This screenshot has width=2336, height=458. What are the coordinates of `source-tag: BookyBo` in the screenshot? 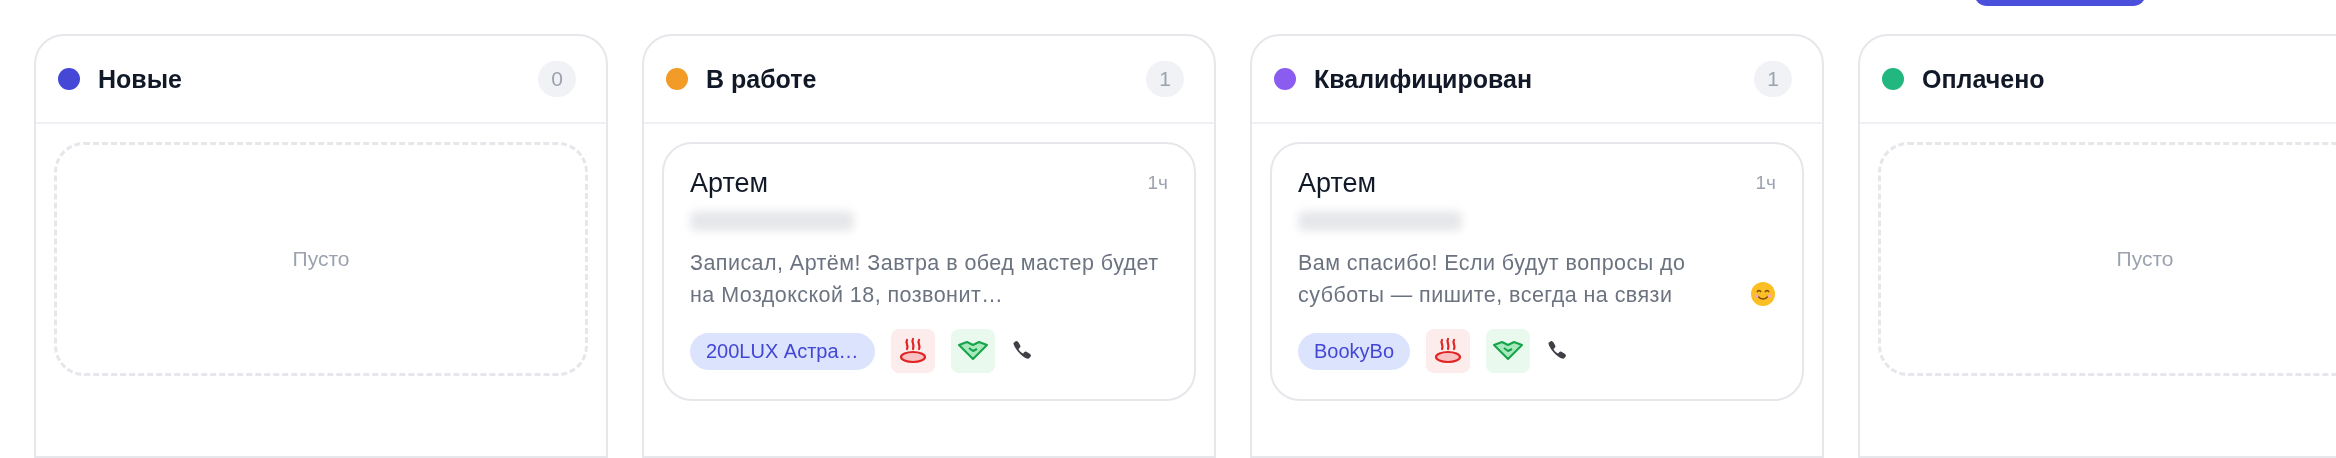 It's located at (1354, 351).